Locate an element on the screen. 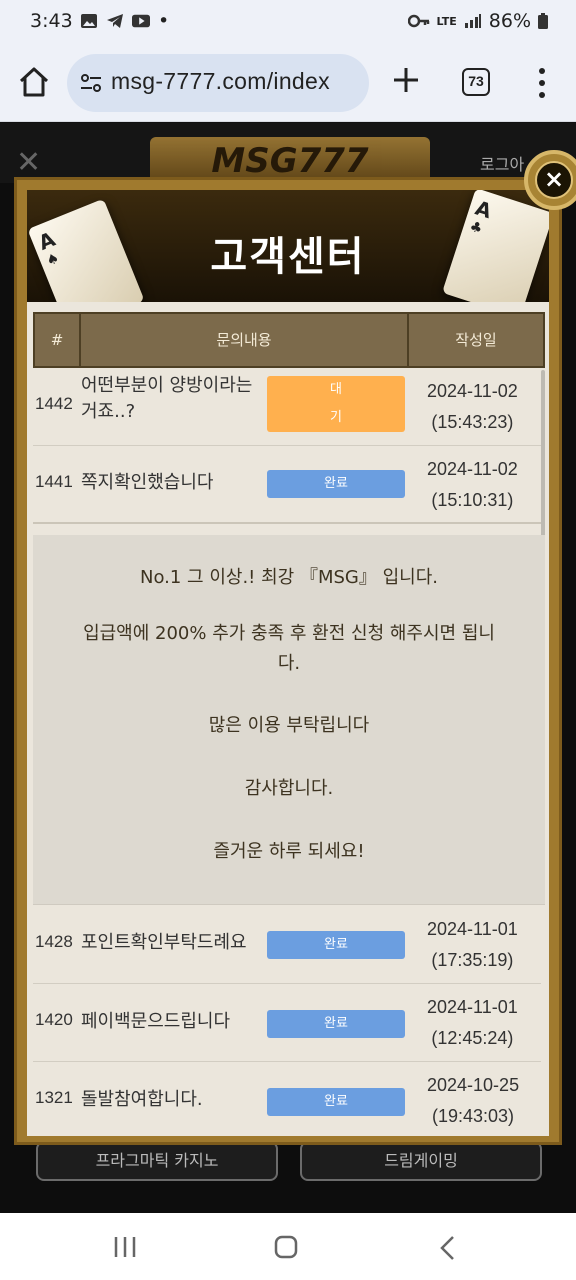  key-icon is located at coordinates (418, 21).